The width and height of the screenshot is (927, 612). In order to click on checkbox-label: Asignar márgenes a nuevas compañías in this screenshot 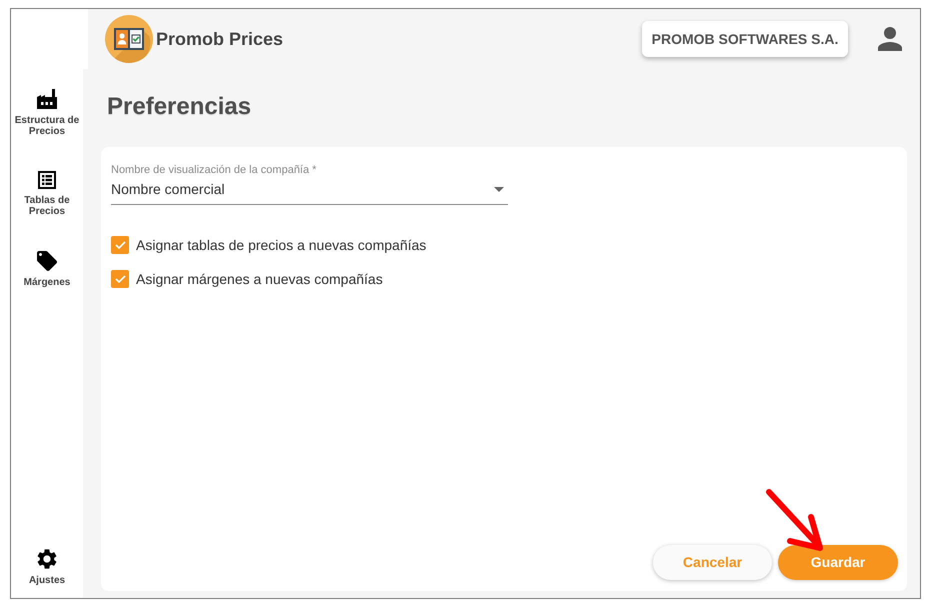, I will do `click(259, 279)`.